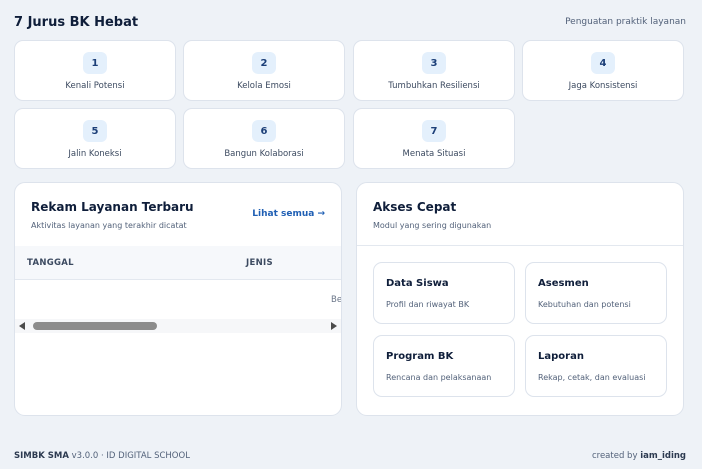  What do you see at coordinates (178, 263) in the screenshot?
I see `table-header: TANGGAL JENIS` at bounding box center [178, 263].